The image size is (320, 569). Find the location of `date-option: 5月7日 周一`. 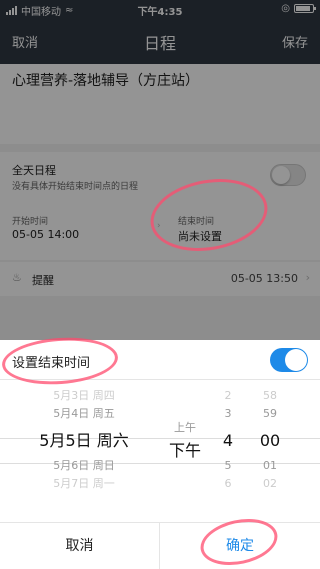

date-option: 5月7日 周一 is located at coordinates (84, 484).